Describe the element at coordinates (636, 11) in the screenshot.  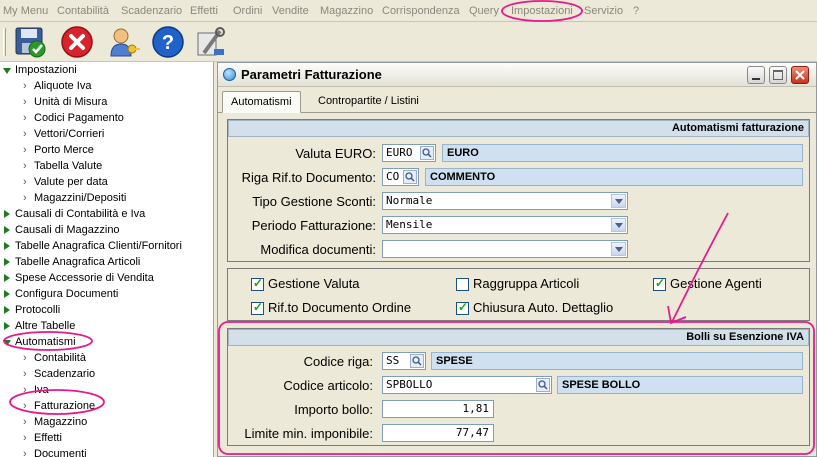
I see `menu-help: ?` at that location.